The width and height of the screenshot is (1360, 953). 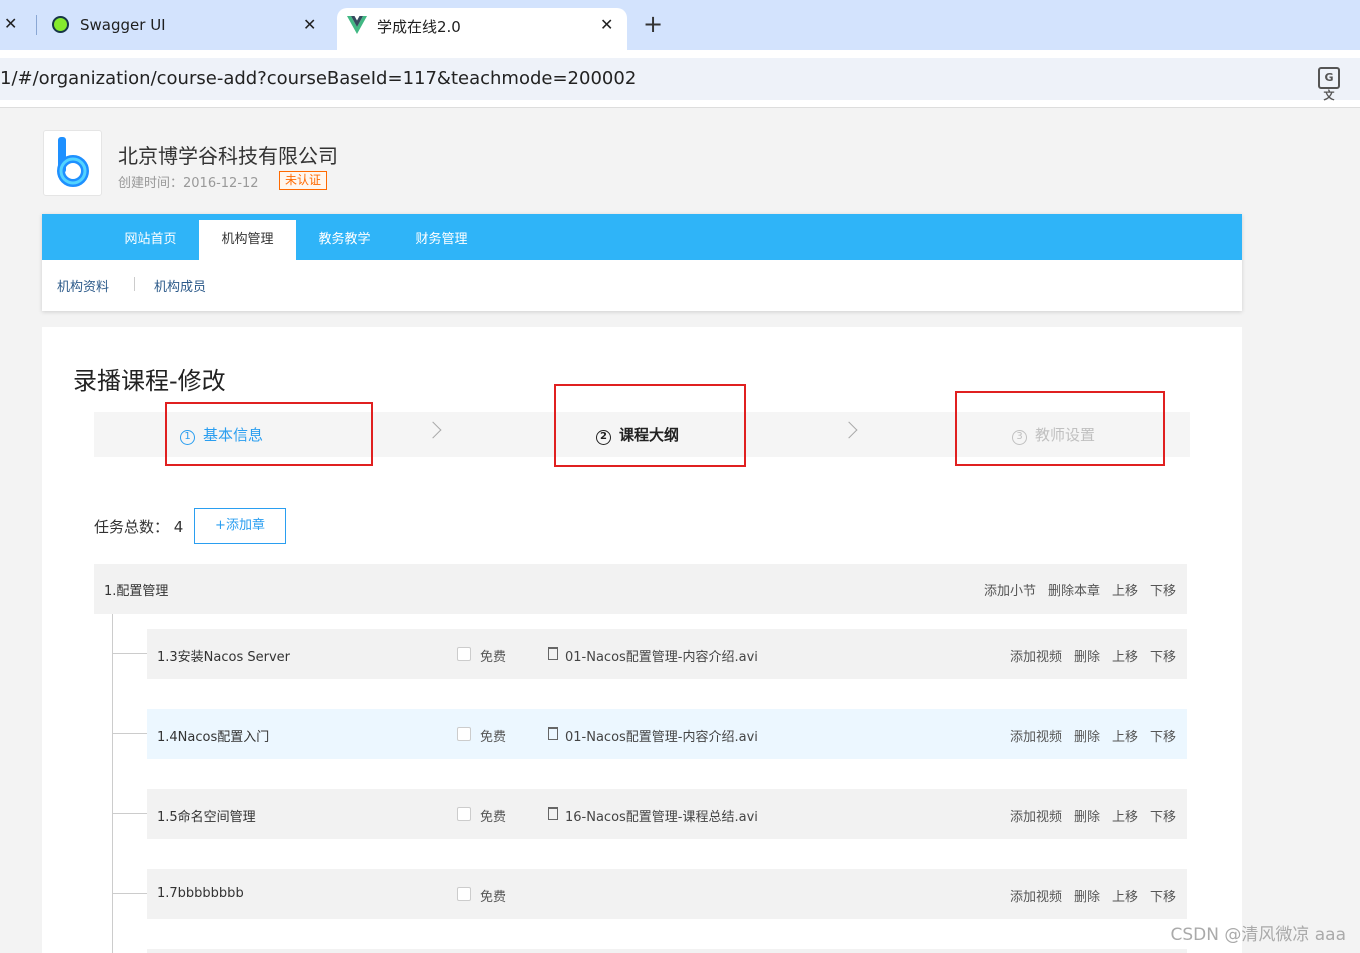 I want to click on translate-icon: G文, so click(x=1329, y=84).